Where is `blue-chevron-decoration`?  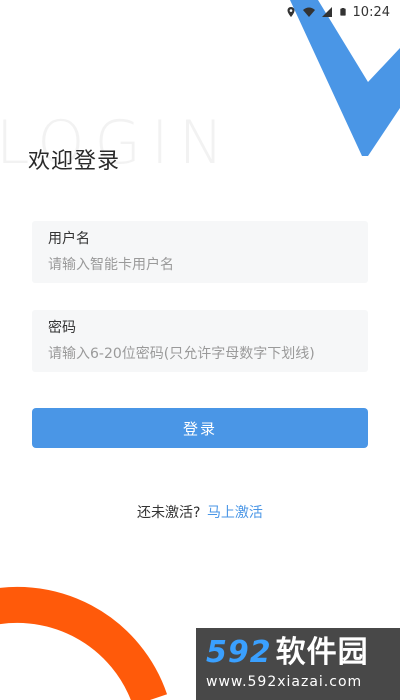
blue-chevron-decoration is located at coordinates (345, 78).